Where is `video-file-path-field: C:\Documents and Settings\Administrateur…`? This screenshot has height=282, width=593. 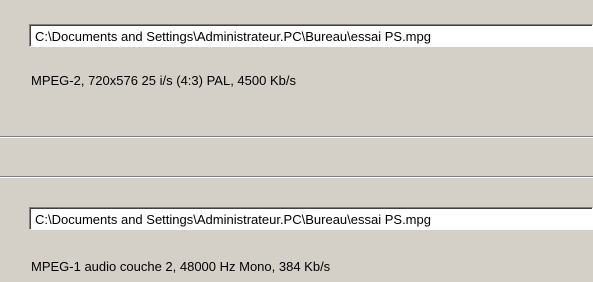 video-file-path-field: C:\Documents and Settings\Administrateur… is located at coordinates (311, 35).